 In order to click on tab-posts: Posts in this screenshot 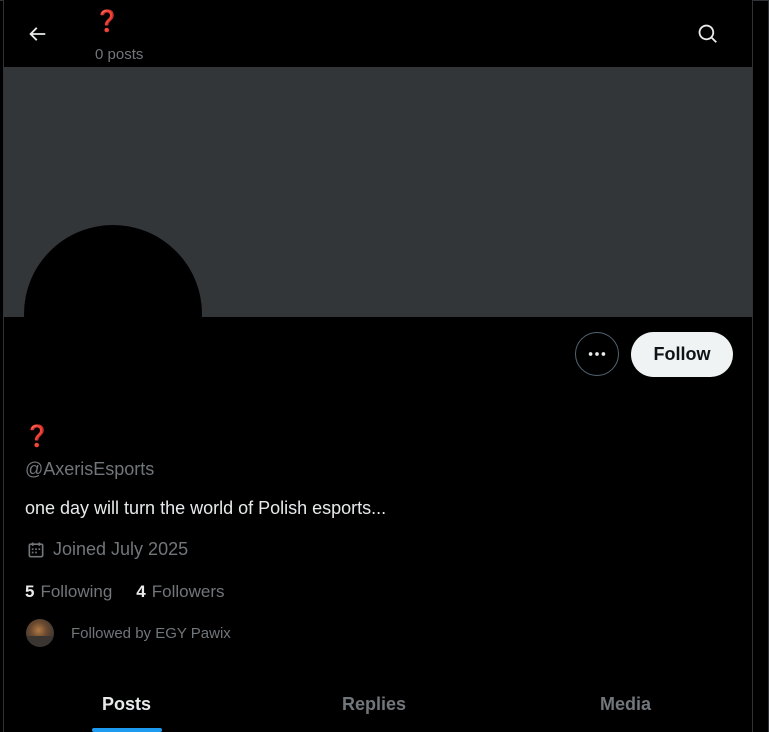, I will do `click(126, 704)`.